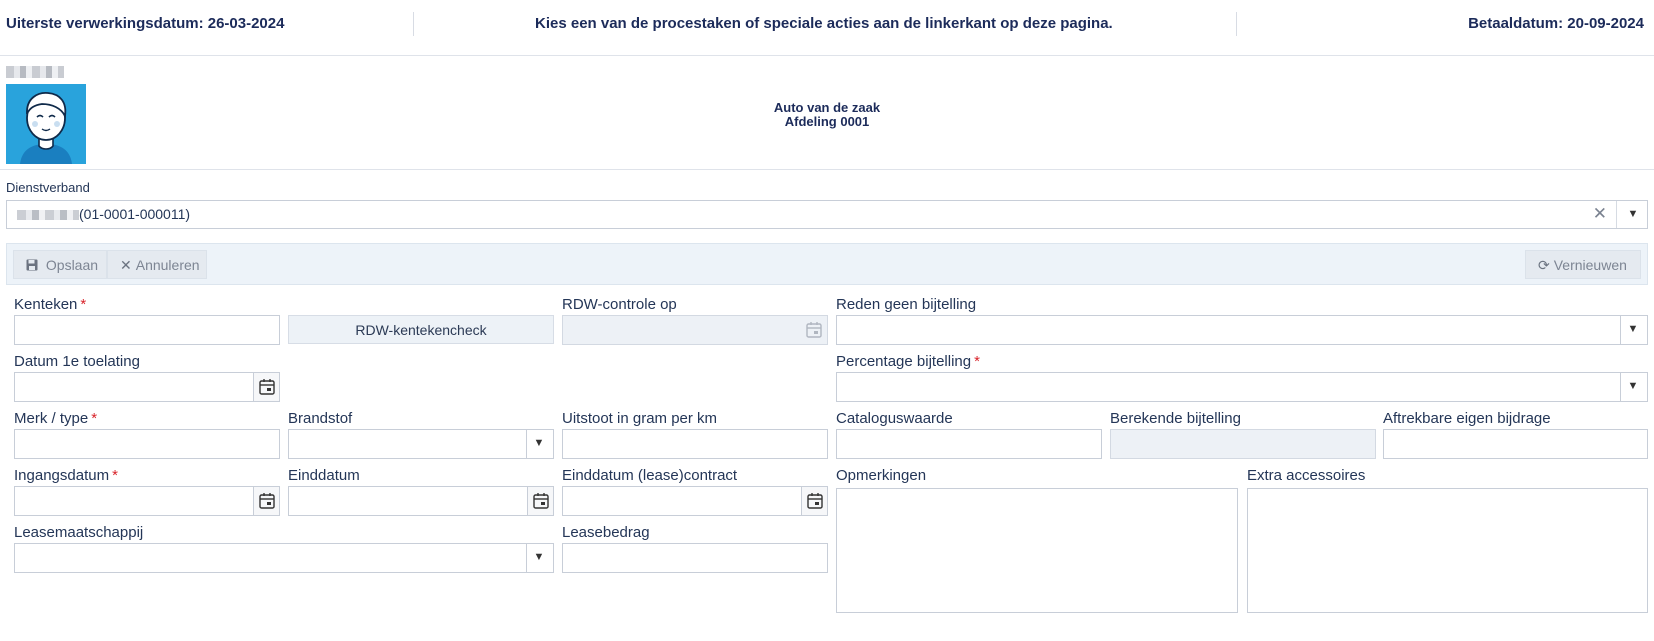 This screenshot has height=641, width=1654. What do you see at coordinates (324, 475) in the screenshot?
I see `einddatum-label: Einddatum` at bounding box center [324, 475].